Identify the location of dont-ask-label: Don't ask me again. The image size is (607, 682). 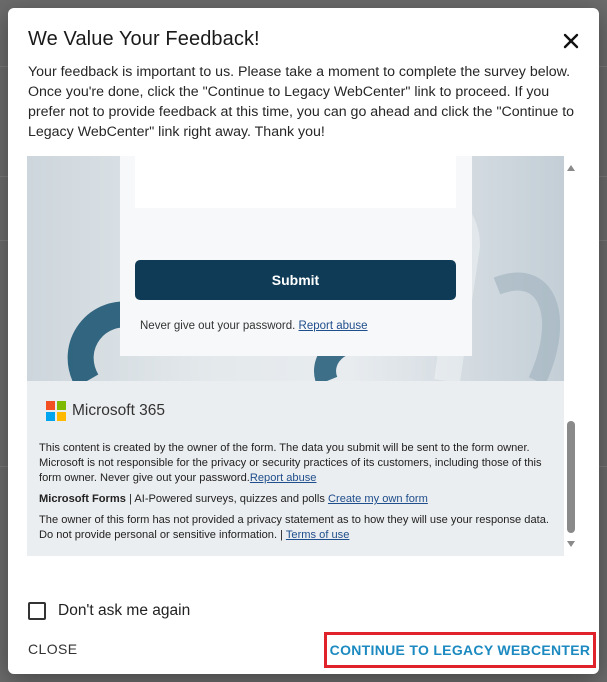
(124, 610).